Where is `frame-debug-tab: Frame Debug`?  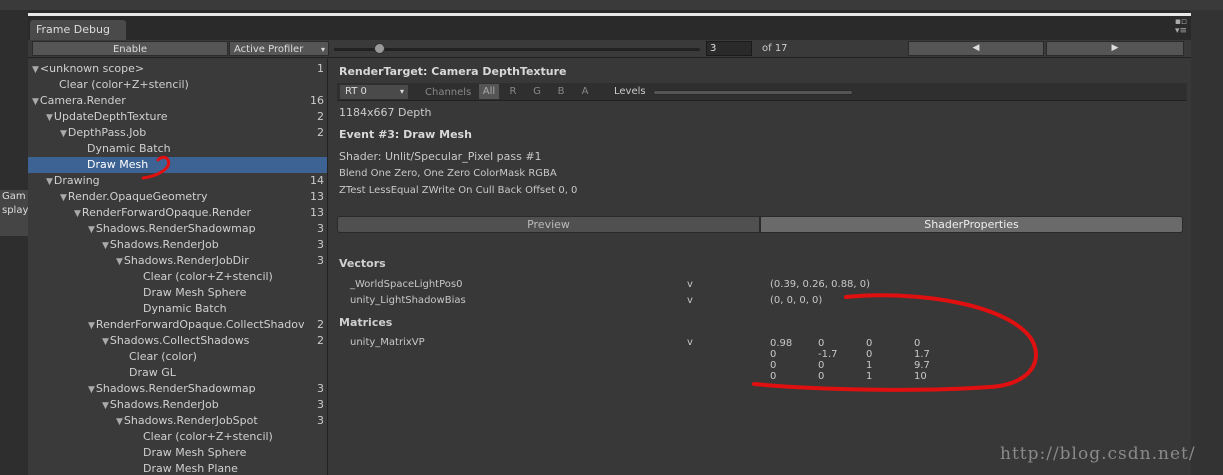
frame-debug-tab: Frame Debug is located at coordinates (78, 30).